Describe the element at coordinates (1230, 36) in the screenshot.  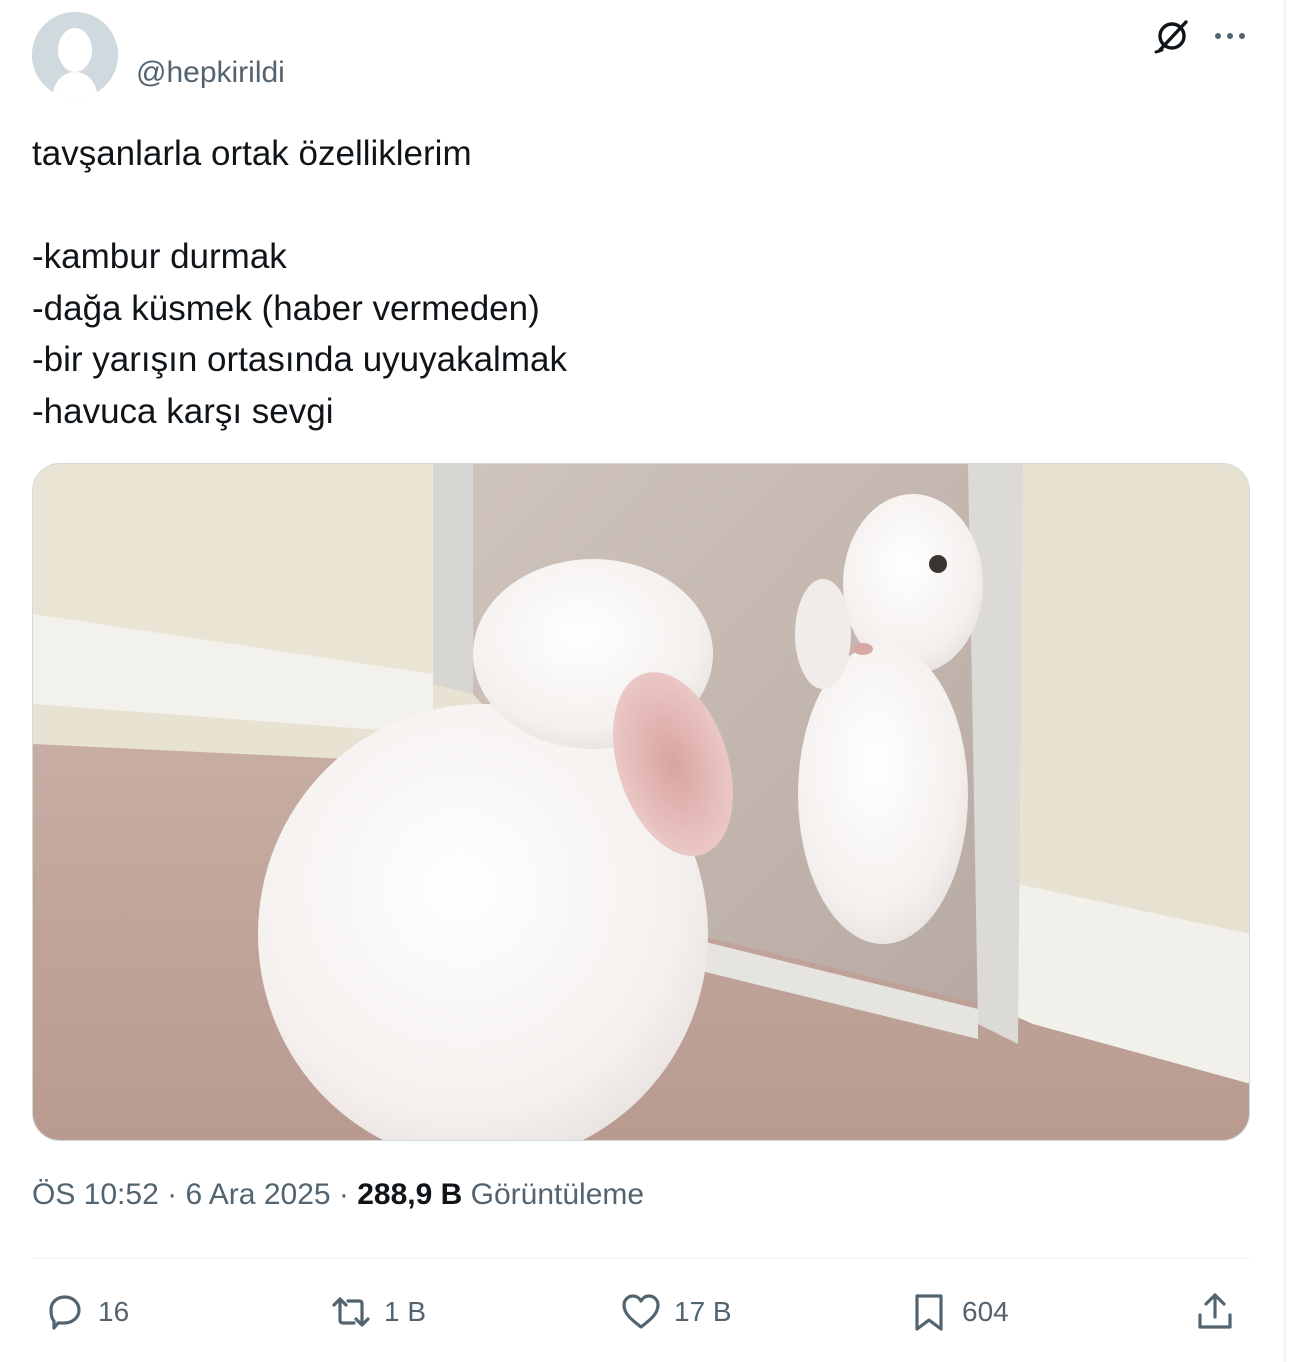
I see `more-icon` at that location.